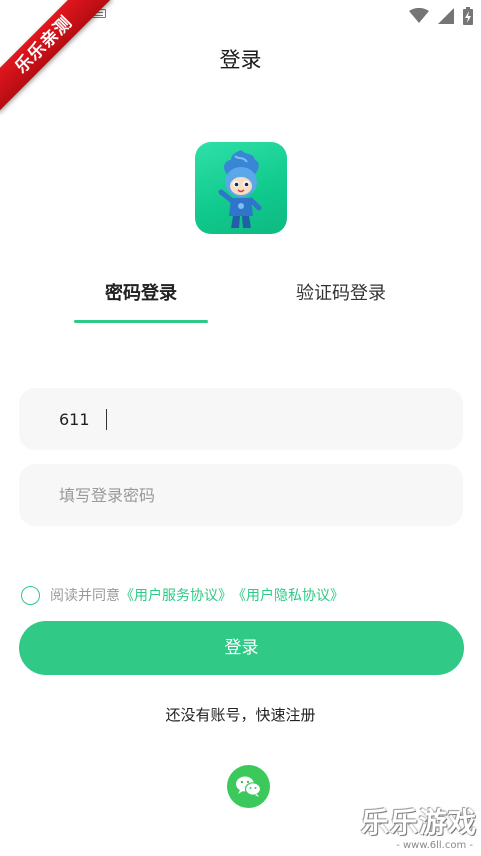 The height and width of the screenshot is (856, 481). I want to click on battery-charging-icon, so click(468, 16).